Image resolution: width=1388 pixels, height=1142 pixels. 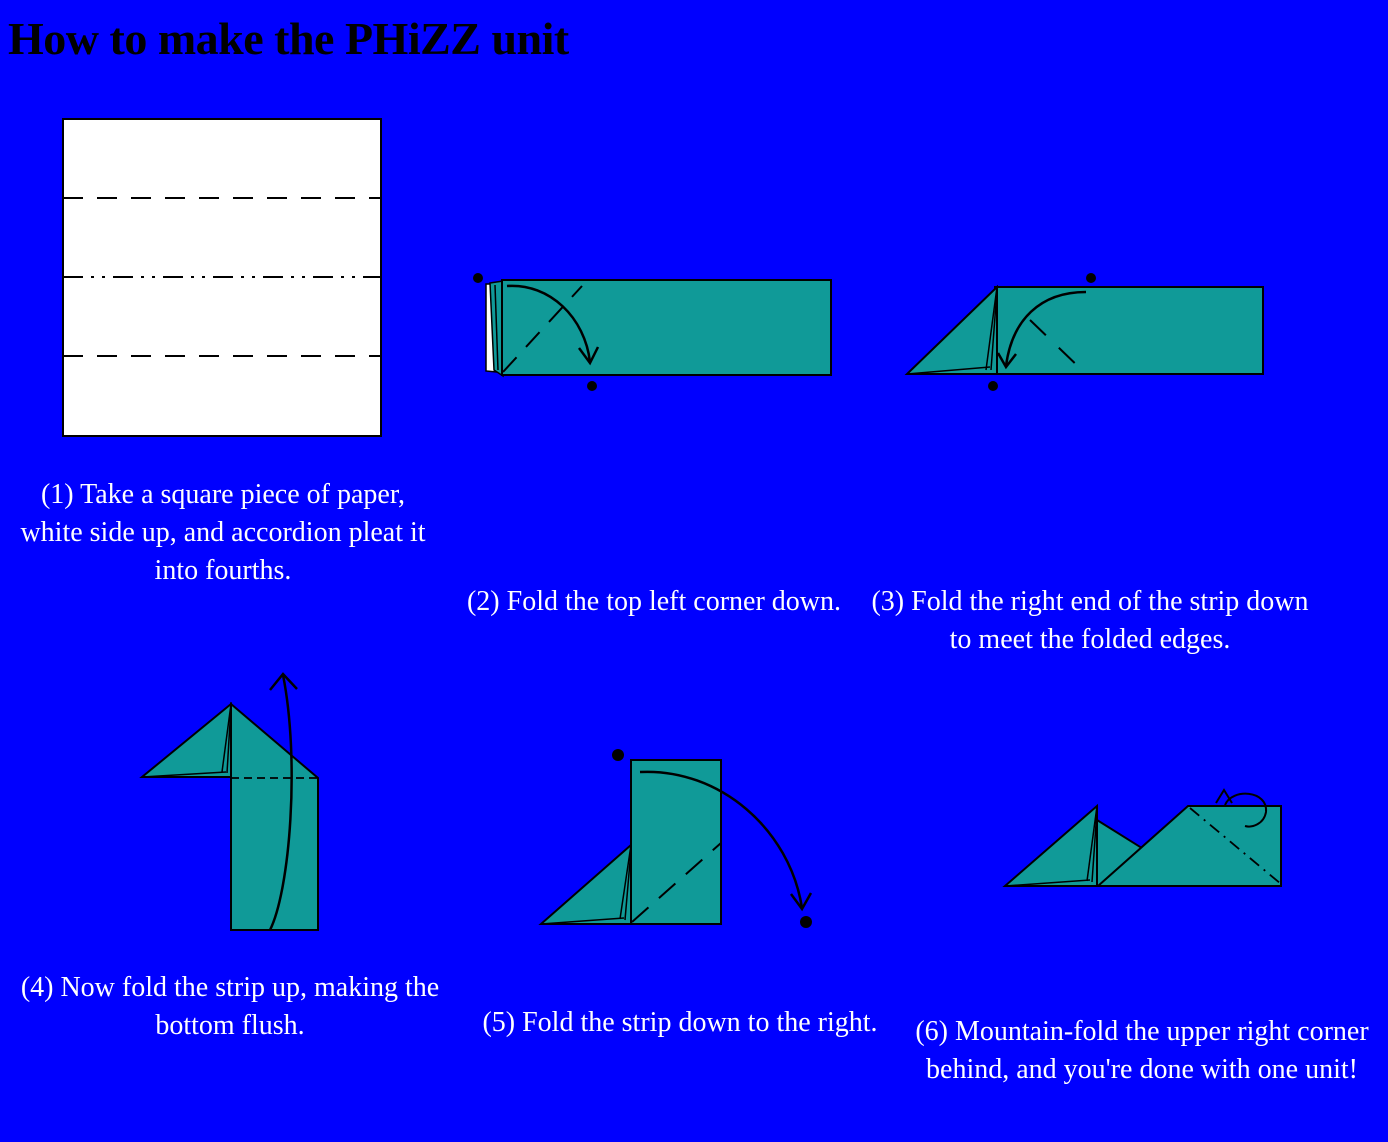 What do you see at coordinates (229, 801) in the screenshot?
I see `step-4-illustration` at bounding box center [229, 801].